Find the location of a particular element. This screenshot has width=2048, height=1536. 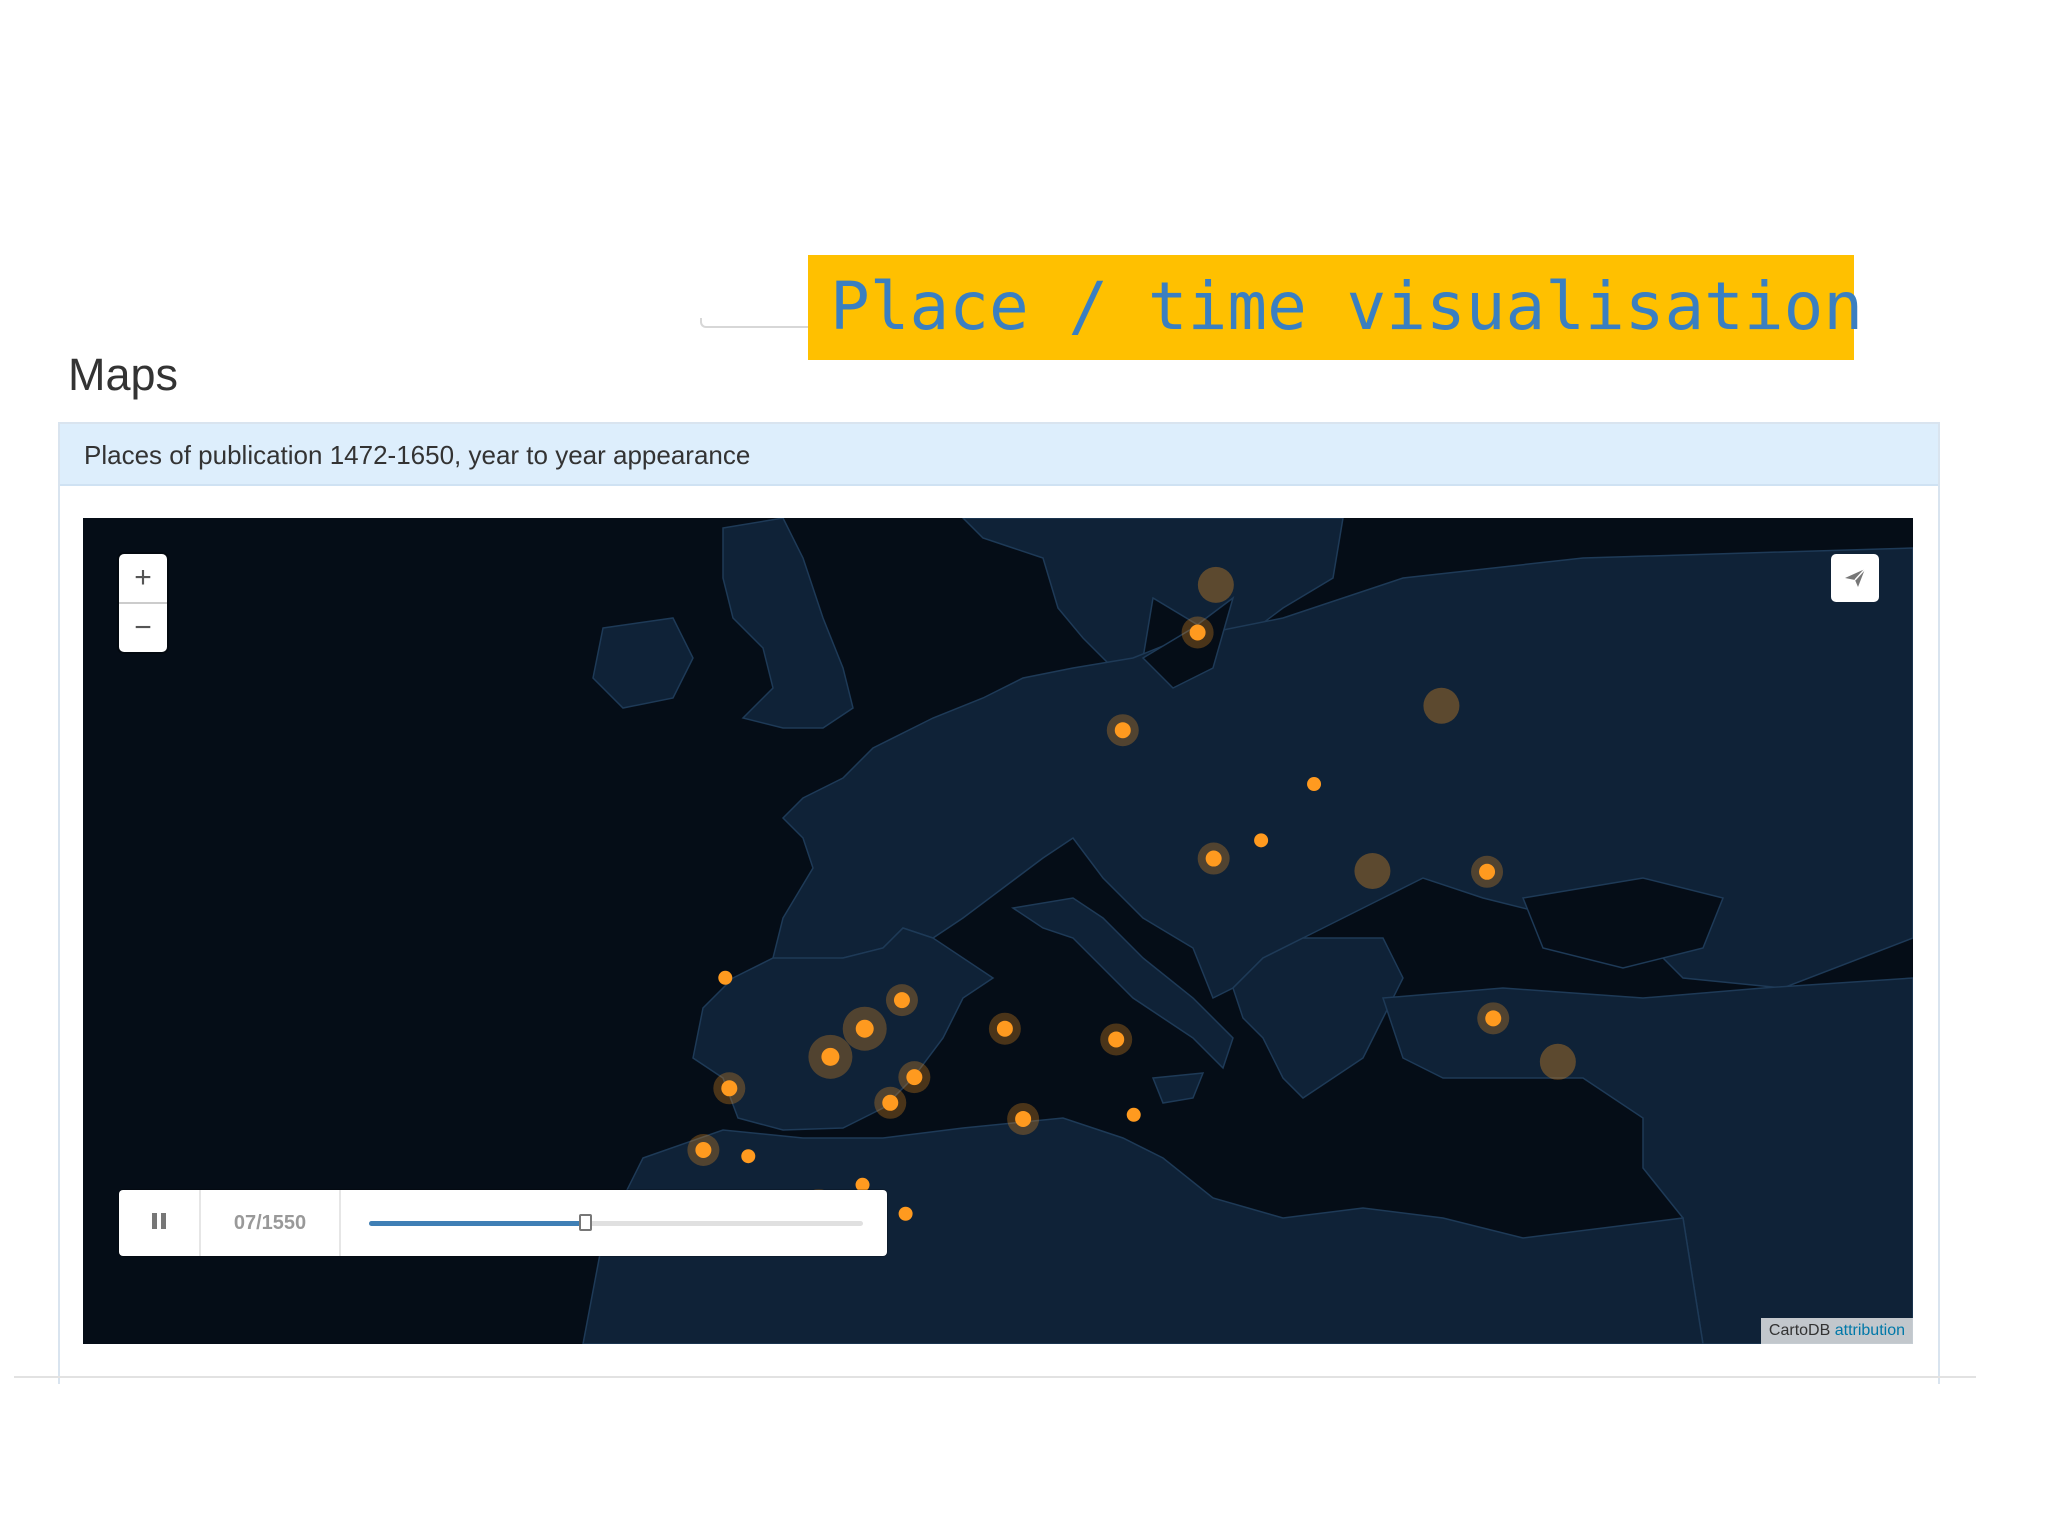

marker-zaragoza is located at coordinates (1004, 1028).